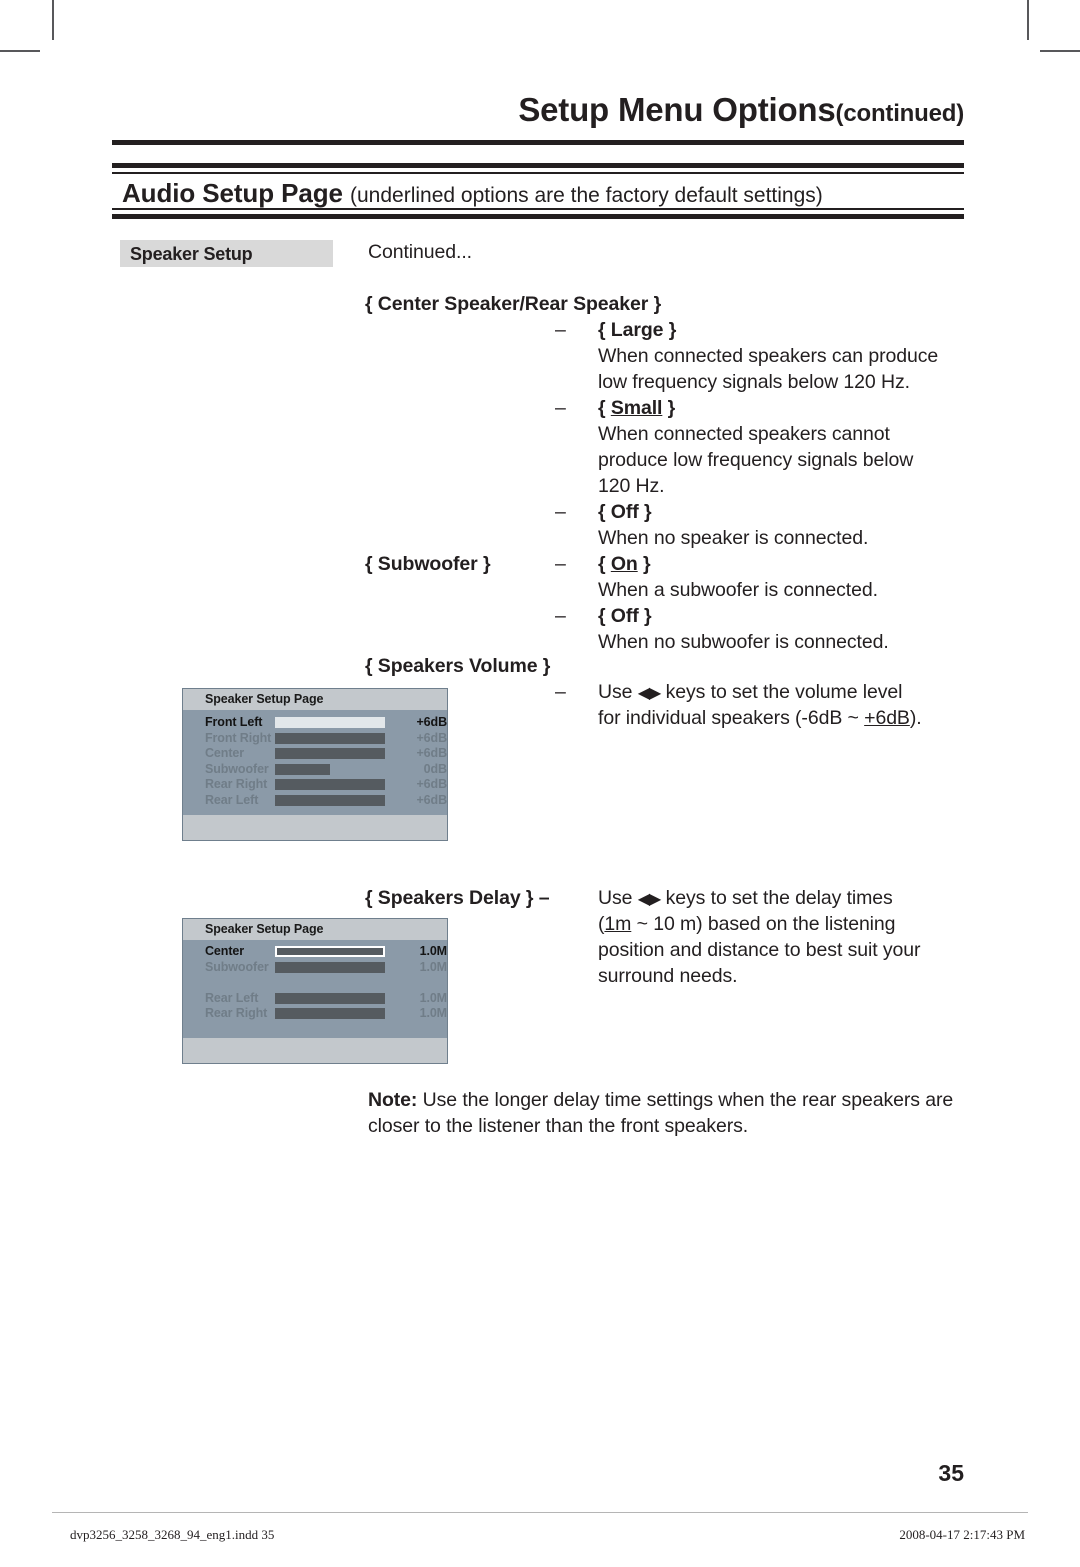  What do you see at coordinates (457, 898) in the screenshot?
I see `speakers-delay-heading: { Speakers Delay } –` at bounding box center [457, 898].